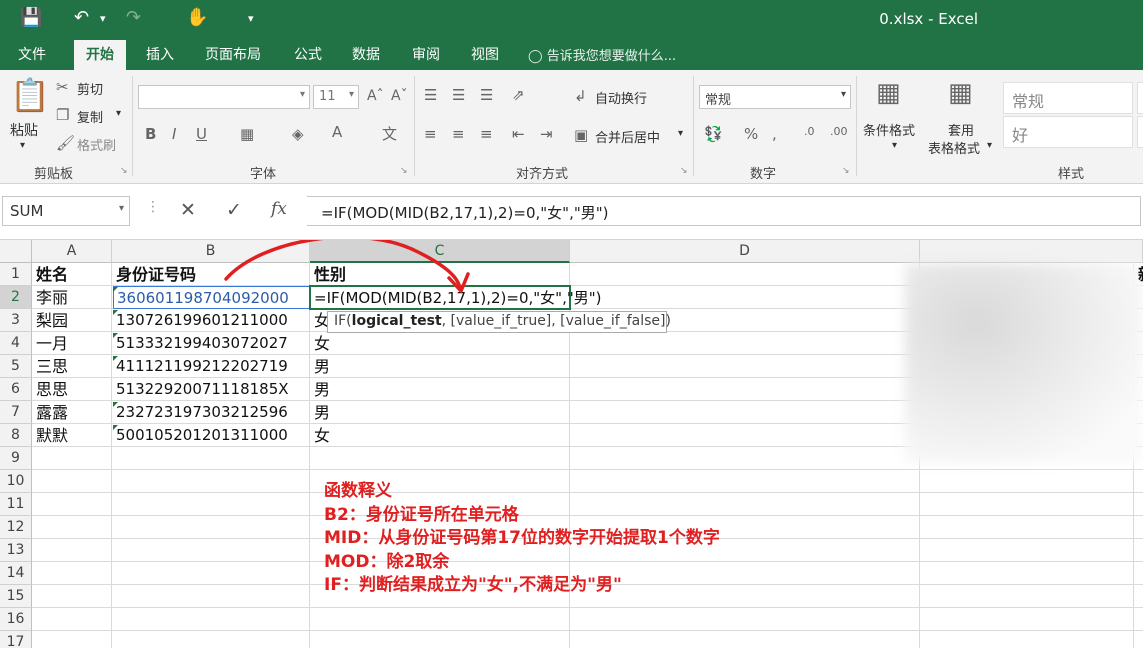 Image resolution: width=1143 pixels, height=648 pixels. What do you see at coordinates (458, 134) in the screenshot?
I see `align-center-icon: ≡` at bounding box center [458, 134].